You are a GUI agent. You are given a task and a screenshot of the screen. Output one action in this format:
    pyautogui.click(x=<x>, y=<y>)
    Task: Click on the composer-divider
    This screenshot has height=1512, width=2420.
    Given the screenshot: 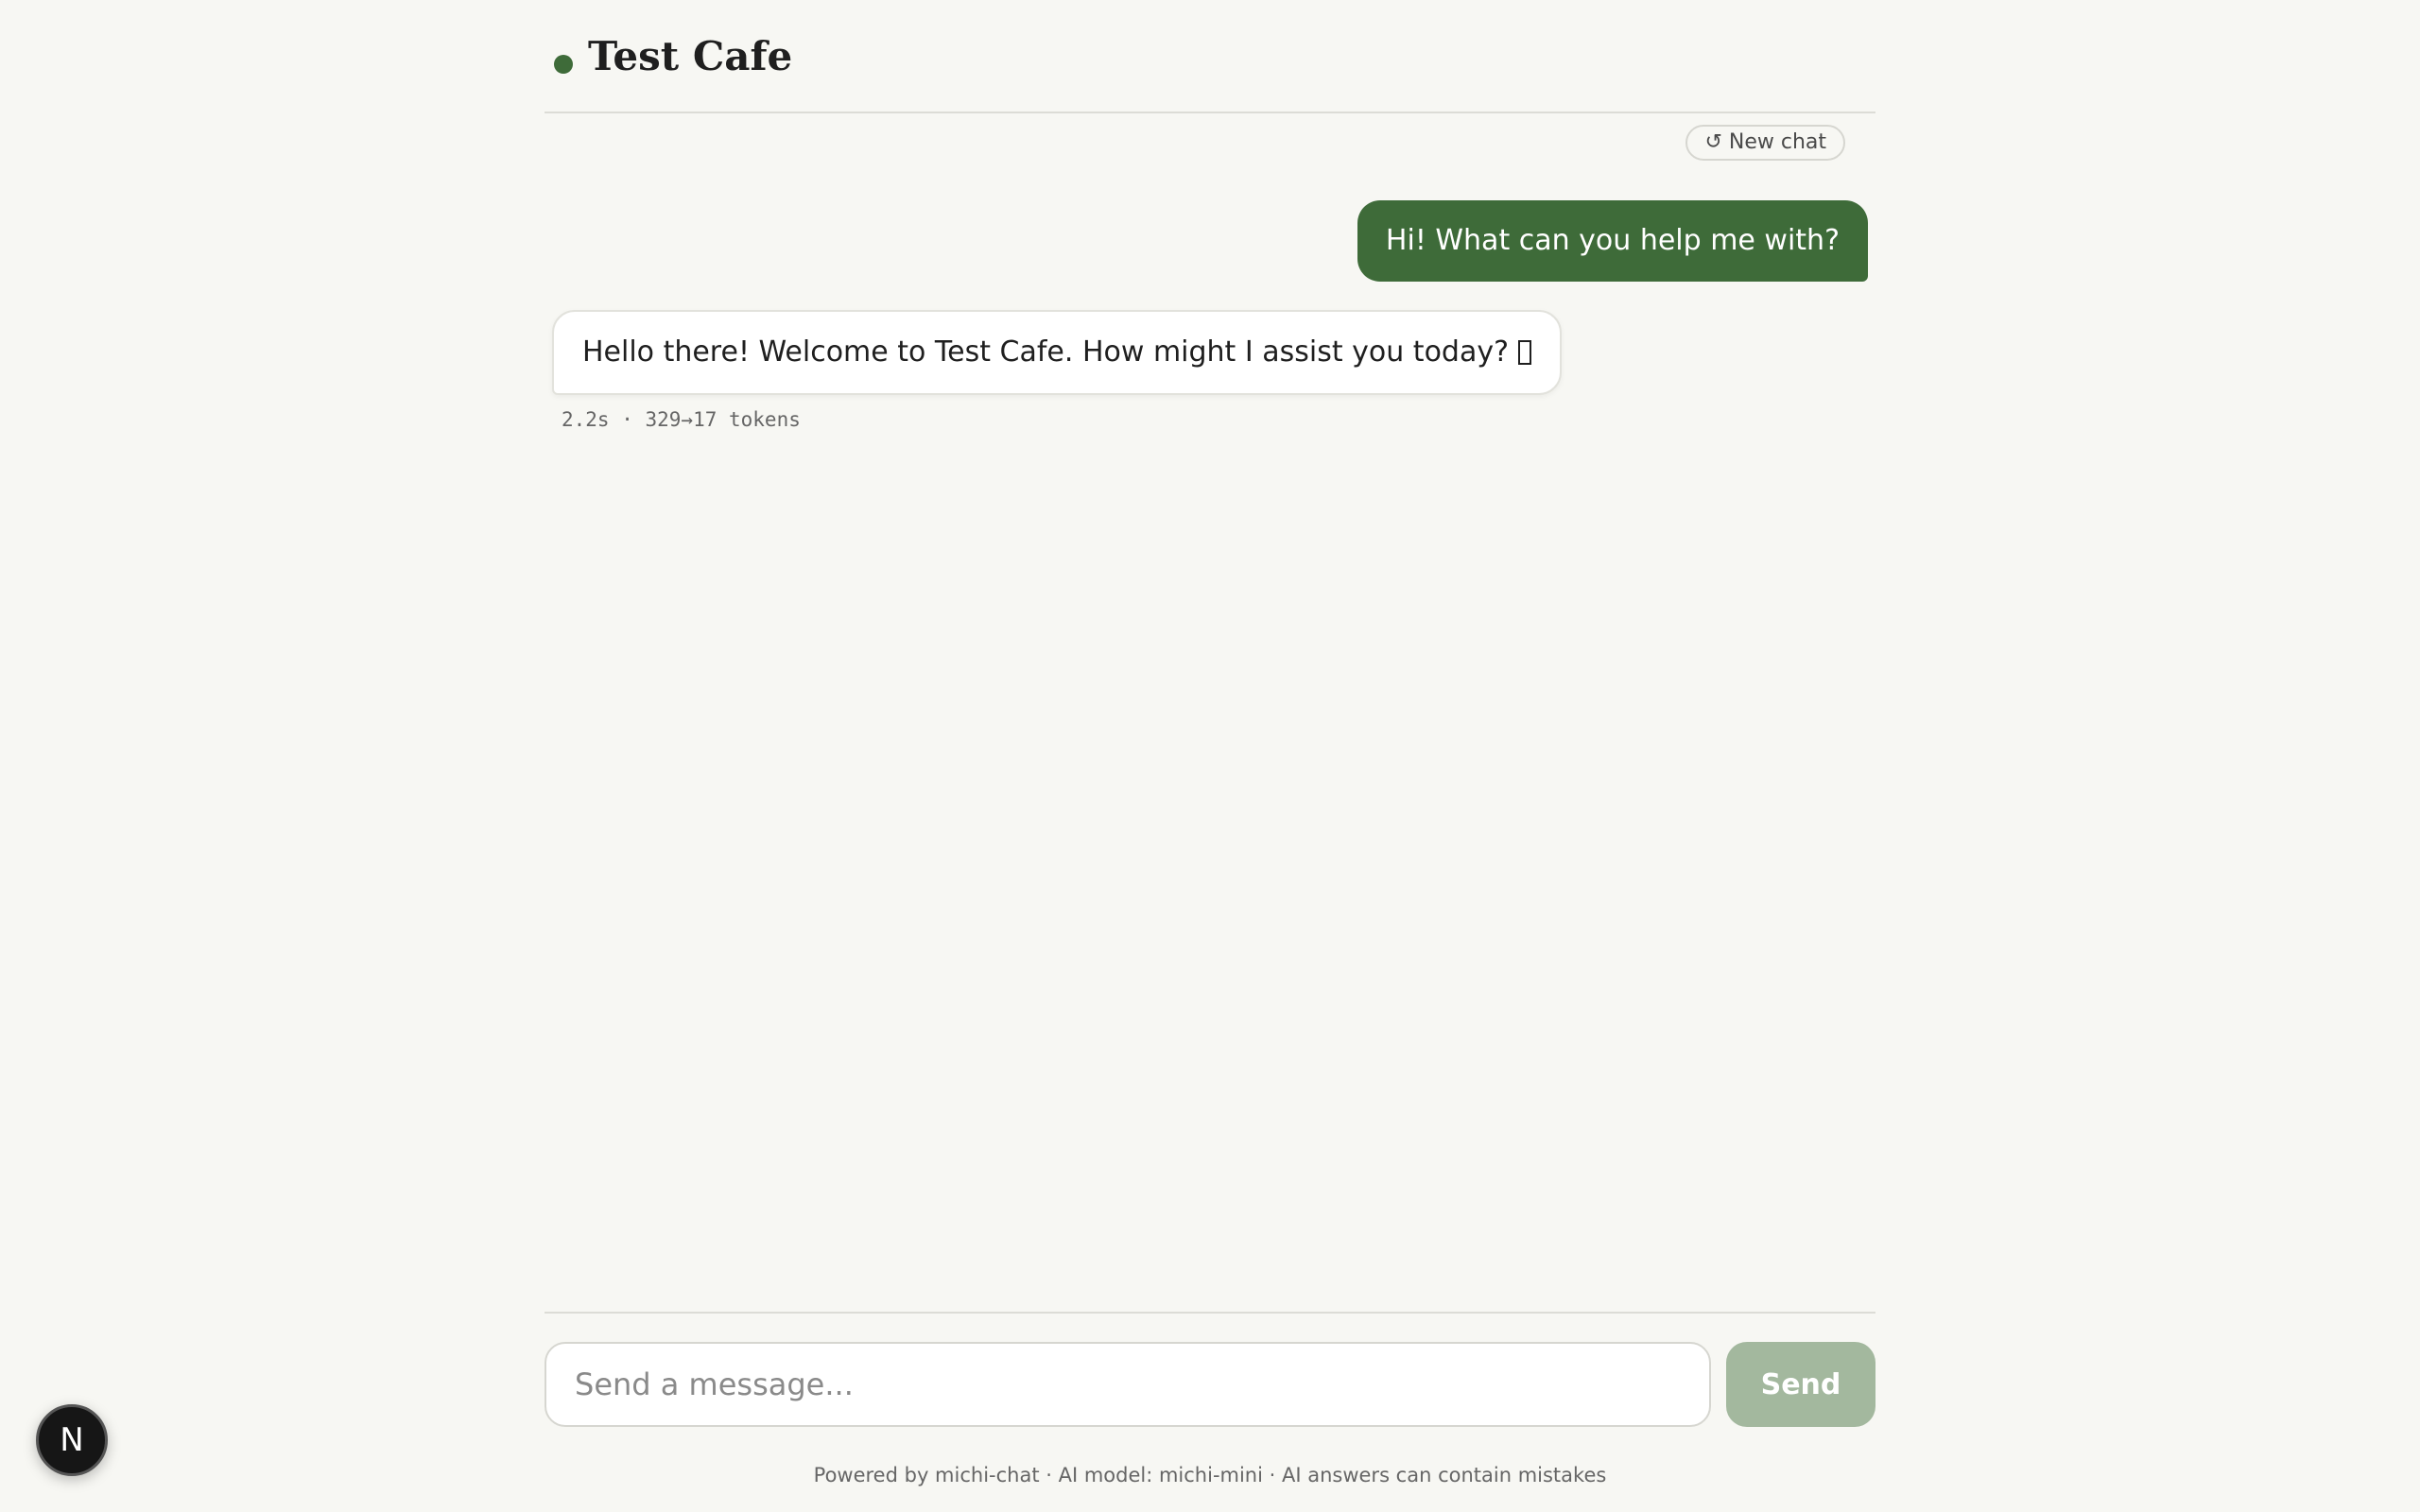 What is the action you would take?
    pyautogui.click(x=1210, y=1313)
    